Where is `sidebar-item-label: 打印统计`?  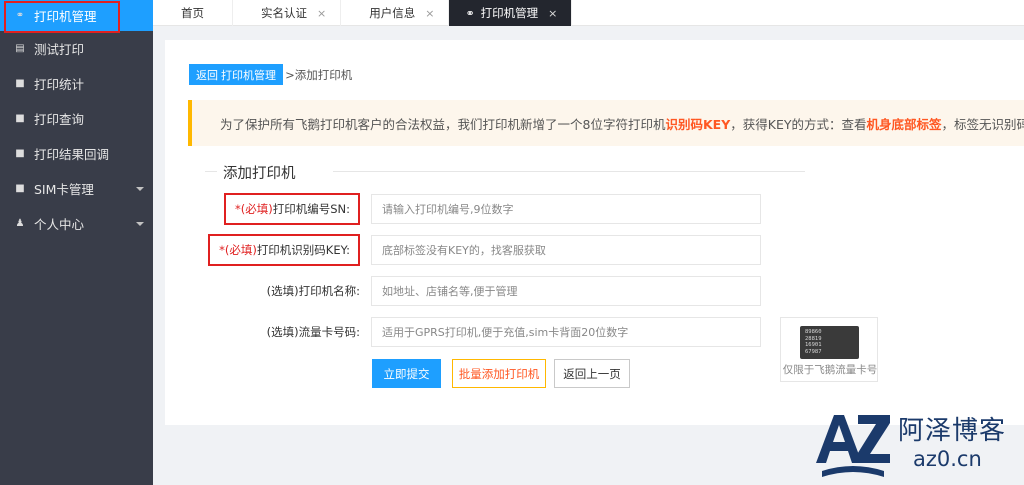 sidebar-item-label: 打印统计 is located at coordinates (59, 84).